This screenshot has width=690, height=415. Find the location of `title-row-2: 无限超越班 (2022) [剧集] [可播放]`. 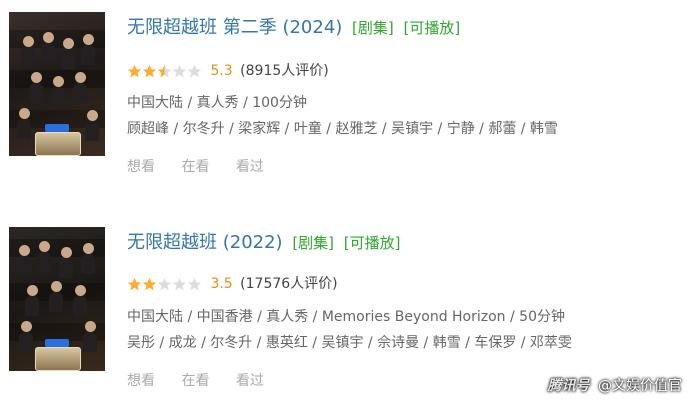

title-row-2: 无限超越班 (2022) [剧集] [可播放] is located at coordinates (263, 243).